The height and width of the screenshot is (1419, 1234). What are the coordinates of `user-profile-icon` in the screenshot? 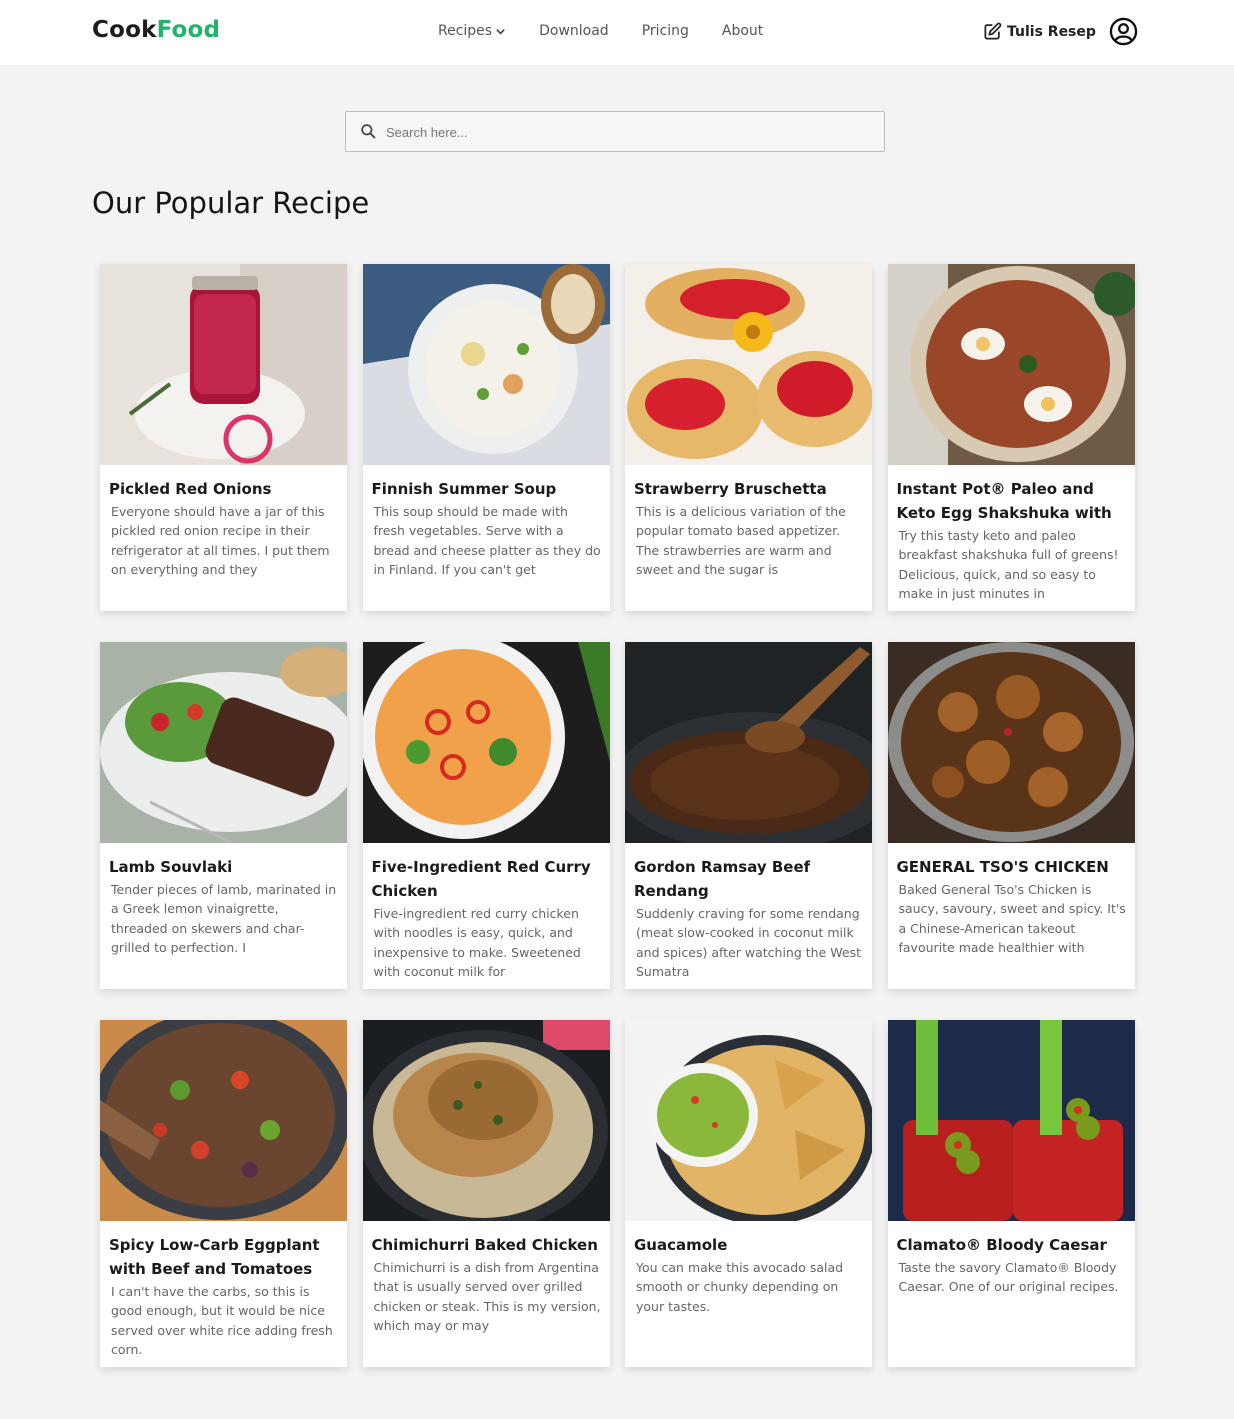 It's located at (1123, 31).